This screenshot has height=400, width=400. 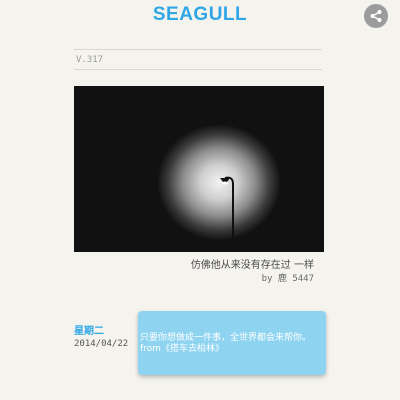 I want to click on lamp-head, so click(x=225, y=180).